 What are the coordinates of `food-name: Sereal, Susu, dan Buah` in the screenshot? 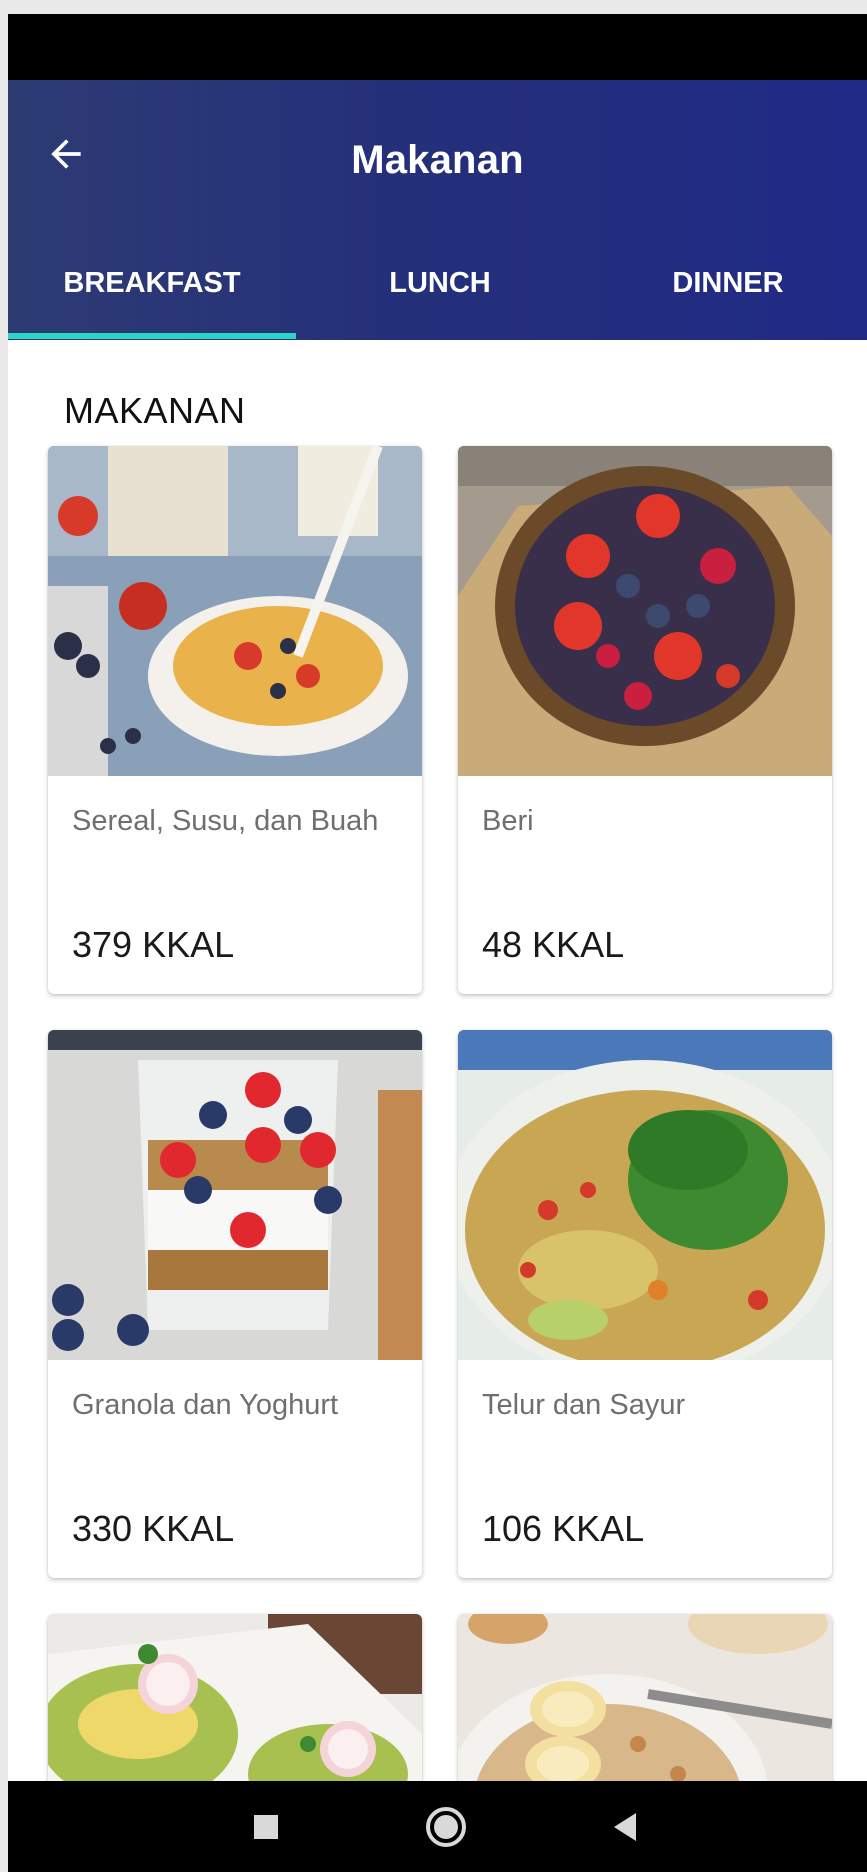 It's located at (225, 821).